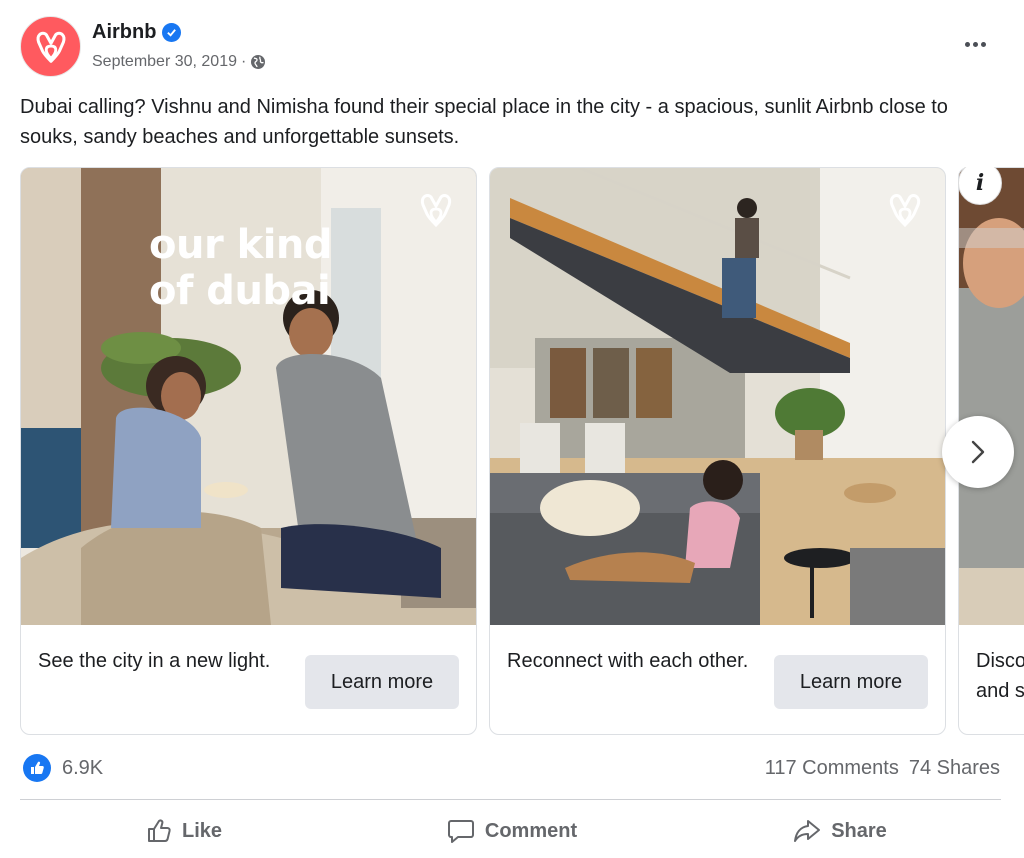  I want to click on engagement-counts: 117 Comments 74 Shares, so click(882, 768).